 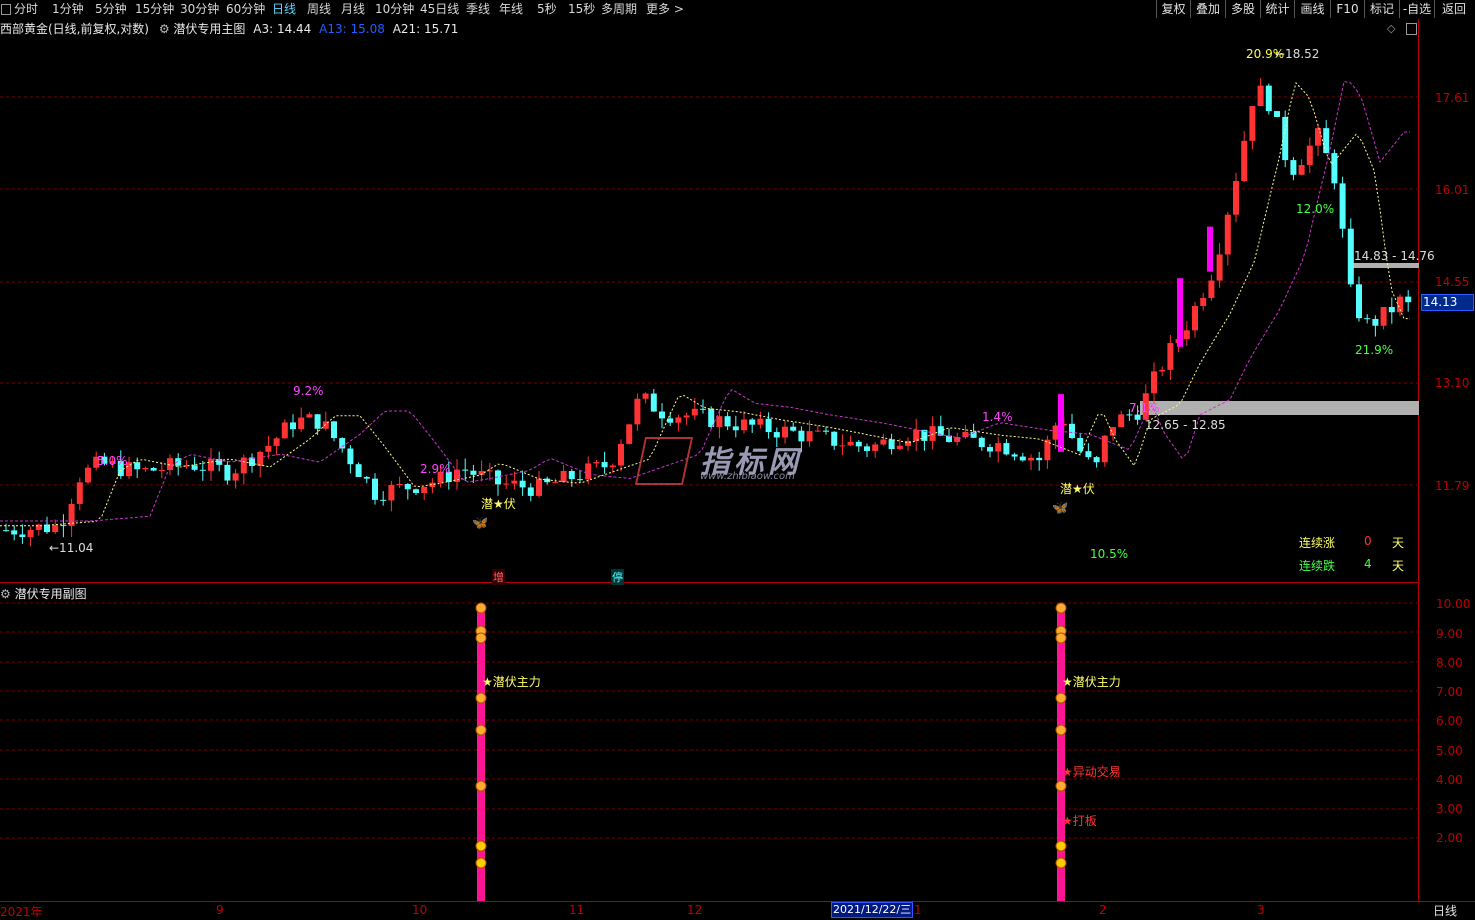 What do you see at coordinates (1180, 312) in the screenshot?
I see `limit-up-candle` at bounding box center [1180, 312].